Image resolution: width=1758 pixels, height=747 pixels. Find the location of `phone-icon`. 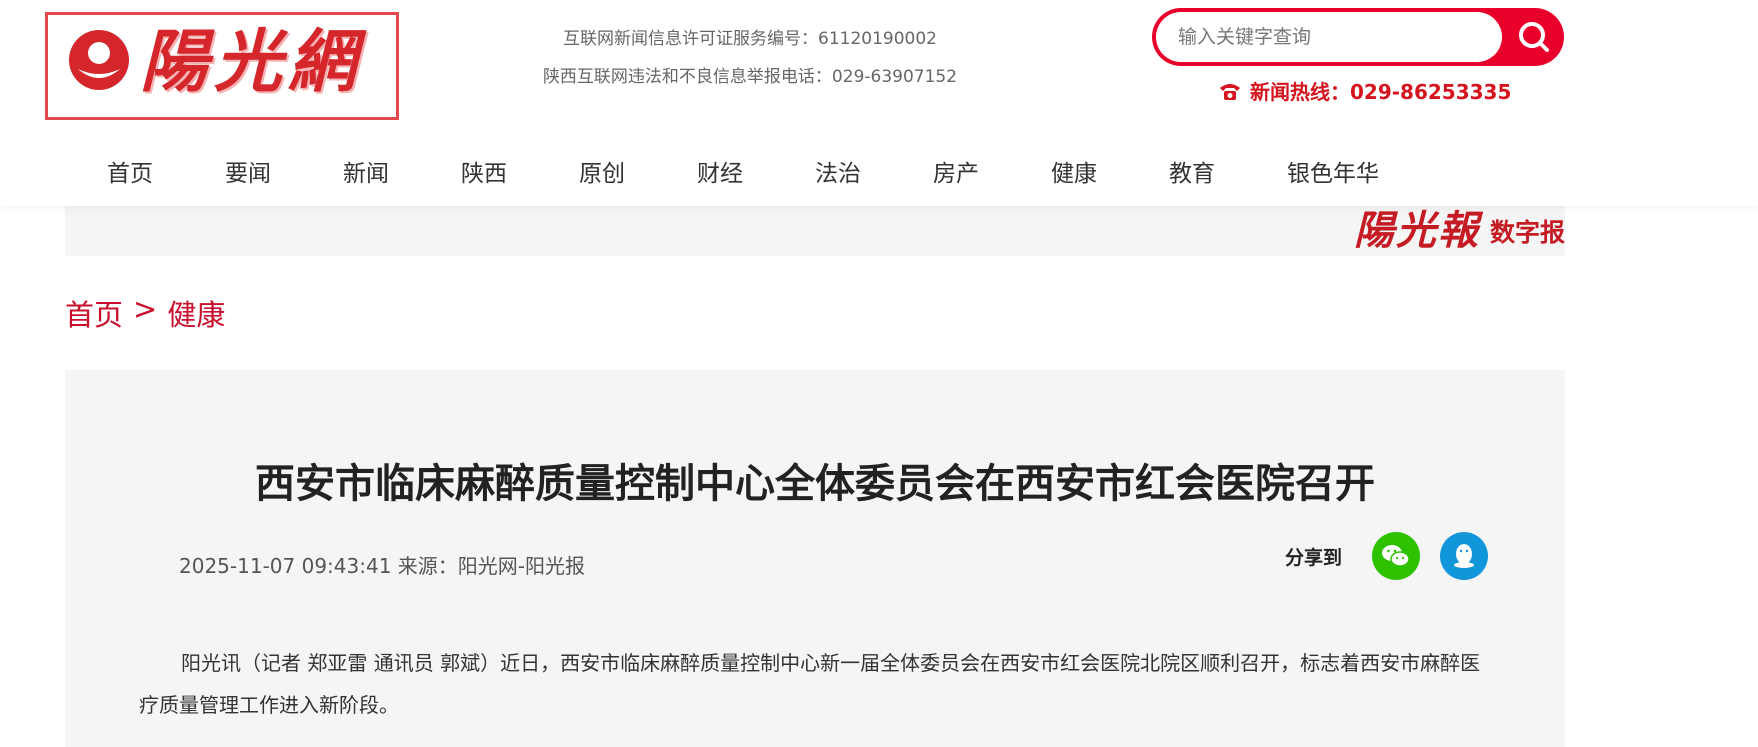

phone-icon is located at coordinates (1230, 91).